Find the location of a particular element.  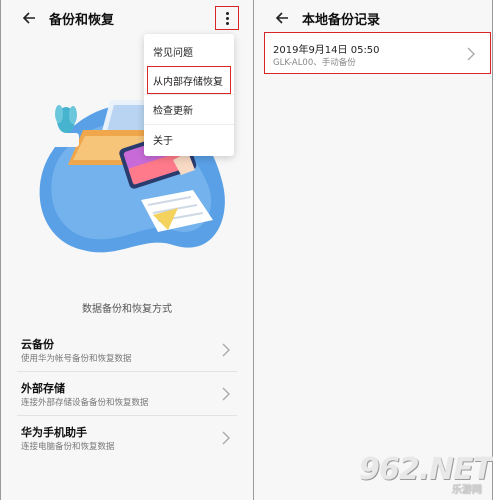

option-subtitle: 连接电脑备份和恢复数据 is located at coordinates (68, 447).